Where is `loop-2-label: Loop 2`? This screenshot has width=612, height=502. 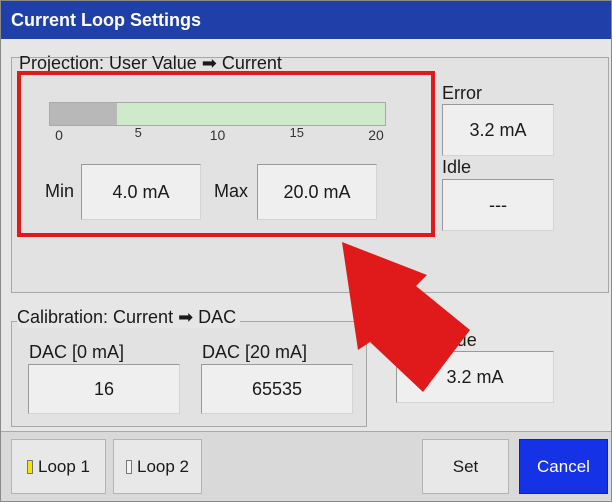 loop-2-label: Loop 2 is located at coordinates (163, 466).